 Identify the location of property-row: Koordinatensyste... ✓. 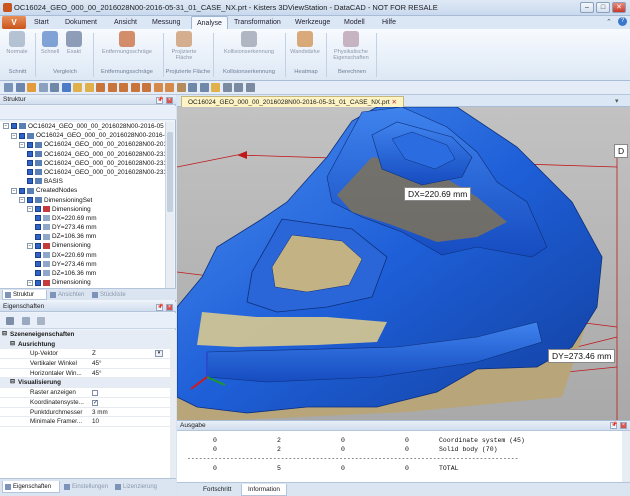
(85, 403).